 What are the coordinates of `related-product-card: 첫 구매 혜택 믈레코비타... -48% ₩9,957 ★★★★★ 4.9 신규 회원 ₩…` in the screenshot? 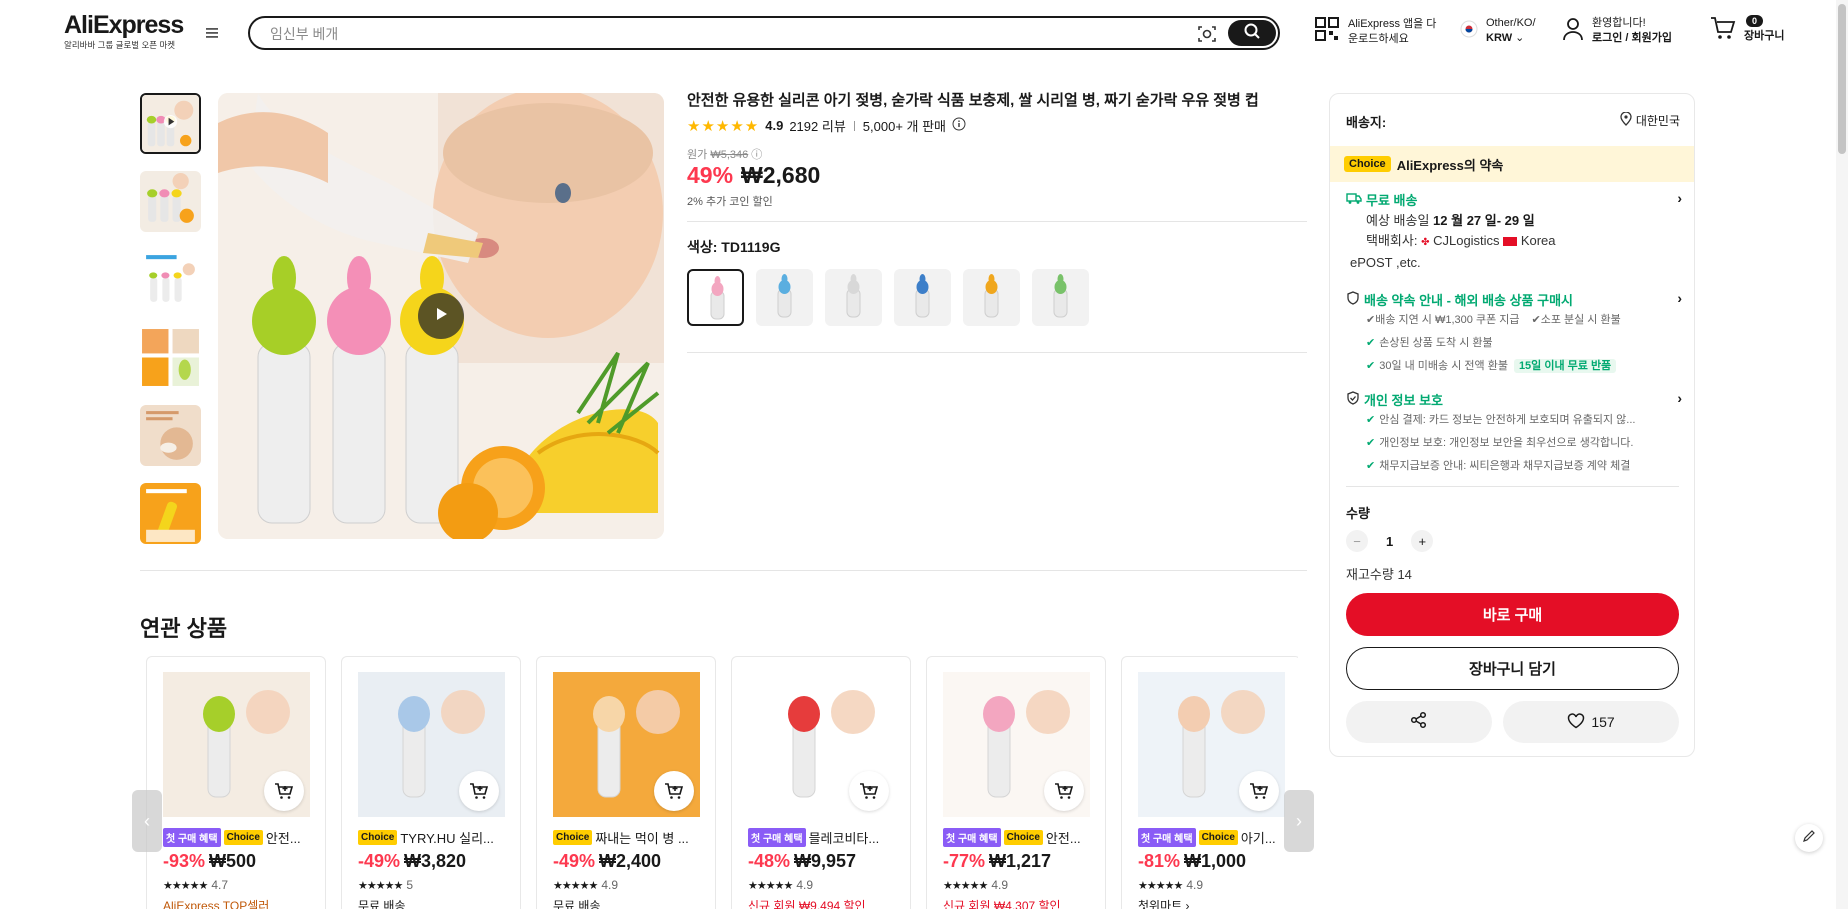 It's located at (821, 782).